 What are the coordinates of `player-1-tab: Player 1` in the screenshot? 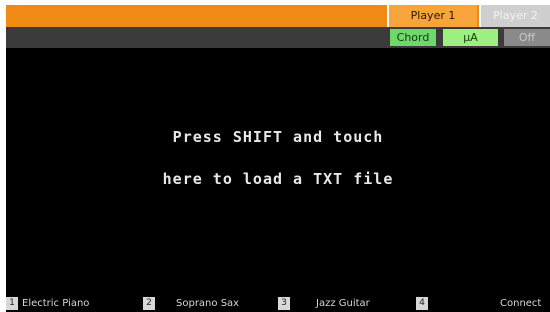 It's located at (432, 16).